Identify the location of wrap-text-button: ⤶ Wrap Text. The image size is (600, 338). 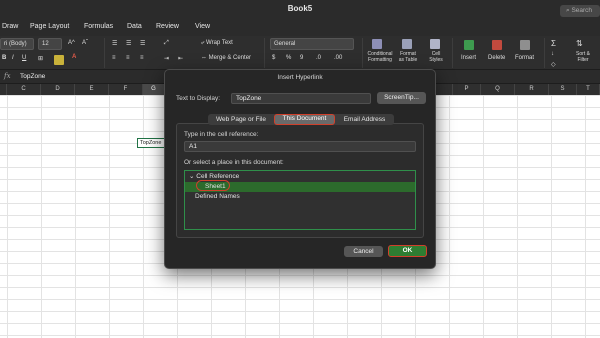
(217, 43).